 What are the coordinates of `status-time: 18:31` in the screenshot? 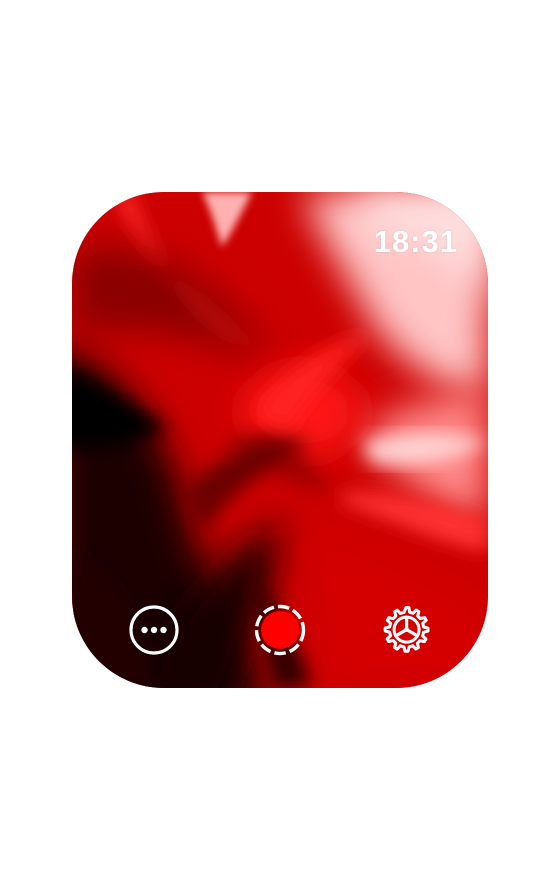 It's located at (415, 241).